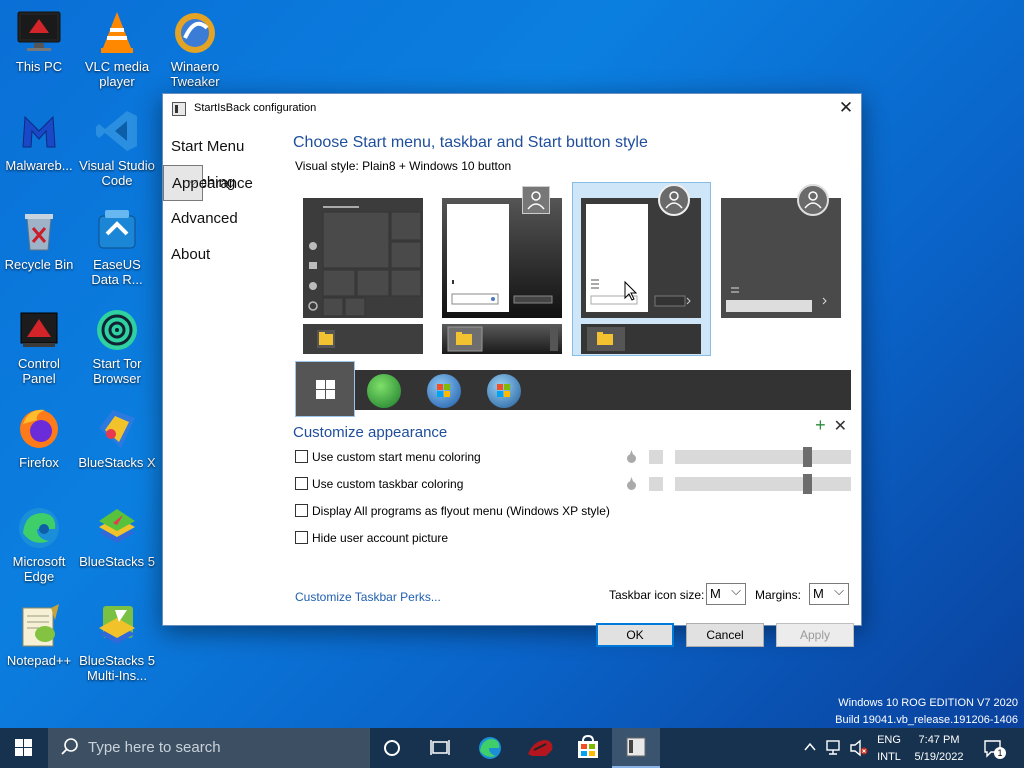 Image resolution: width=1024 pixels, height=768 pixels. Describe the element at coordinates (195, 48) in the screenshot. I see `desktop-icon-winaero: Winaero Tweaker` at that location.